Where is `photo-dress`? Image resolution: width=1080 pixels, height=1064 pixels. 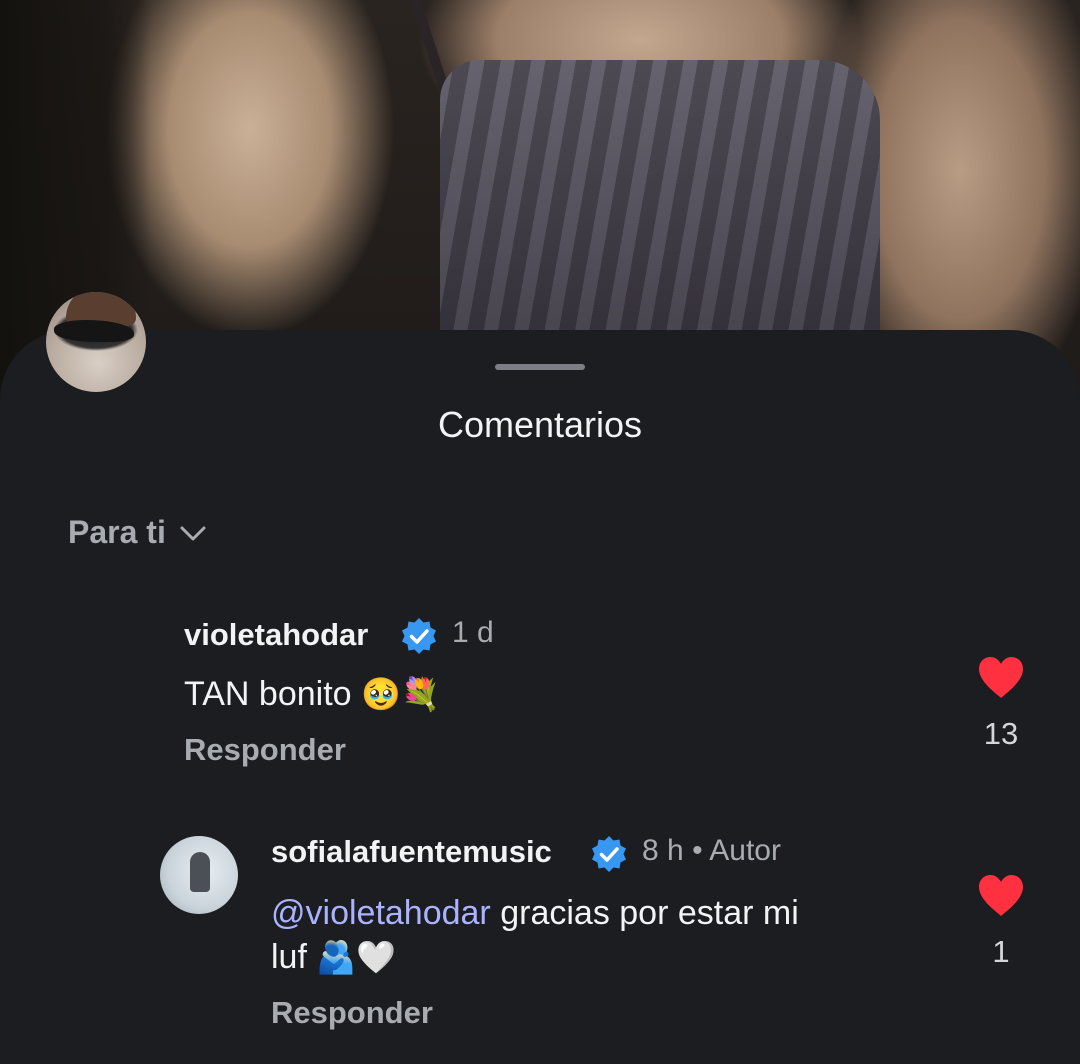 photo-dress is located at coordinates (660, 210).